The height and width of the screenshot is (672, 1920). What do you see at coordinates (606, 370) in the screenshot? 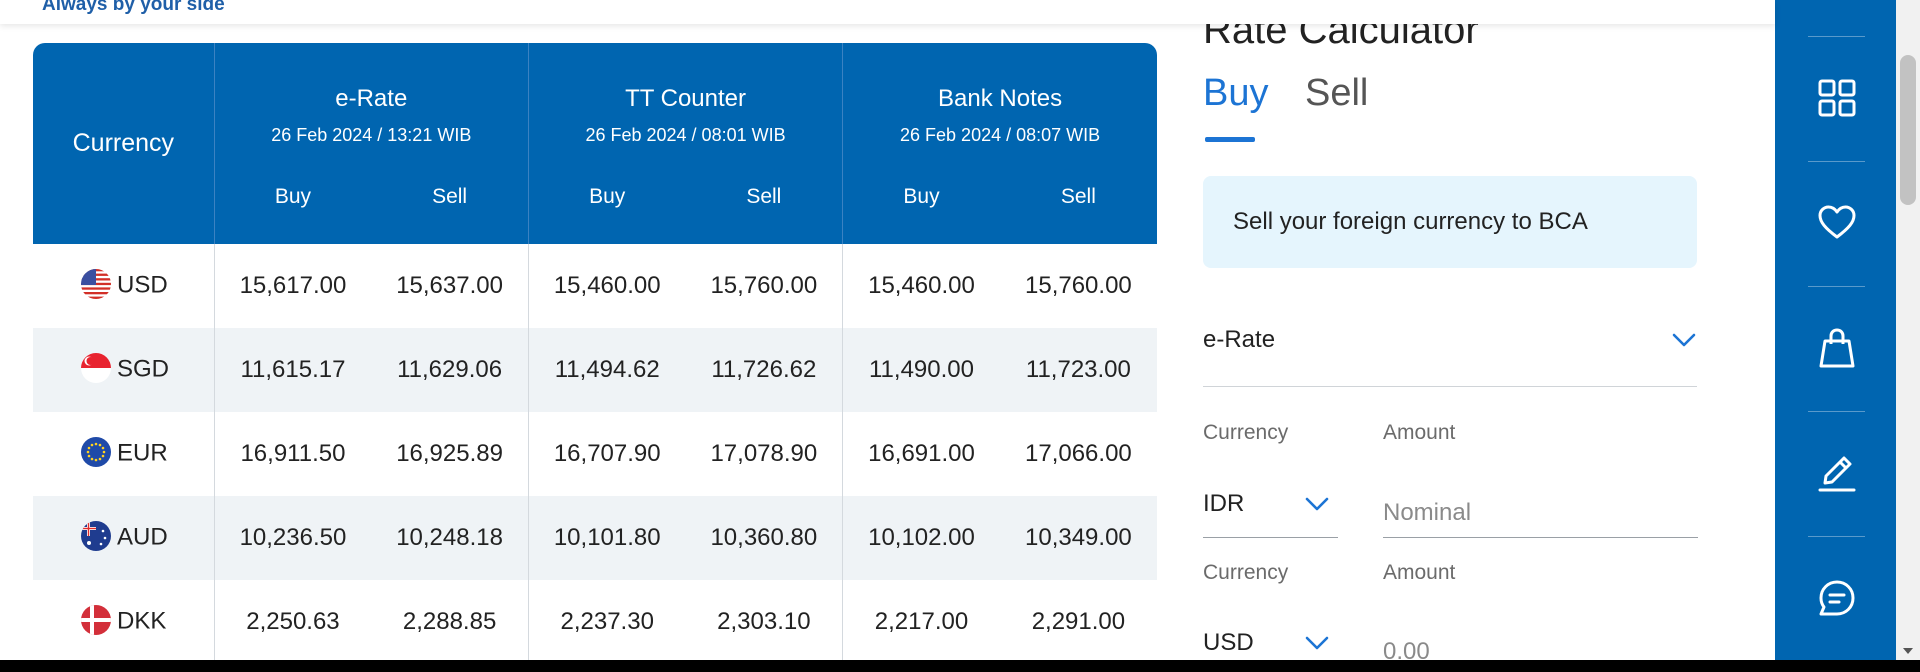
I see `tt-counter-buy-value: 11,494.62` at bounding box center [606, 370].